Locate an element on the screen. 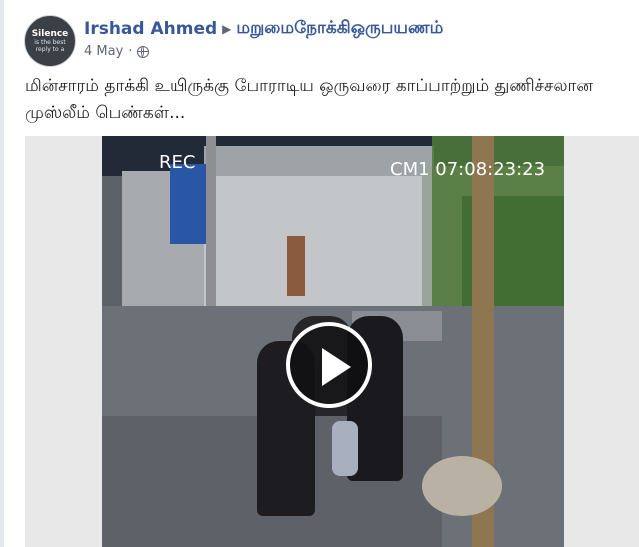 Image resolution: width=639 pixels, height=547 pixels. post-date-link: 4 May is located at coordinates (103, 51).